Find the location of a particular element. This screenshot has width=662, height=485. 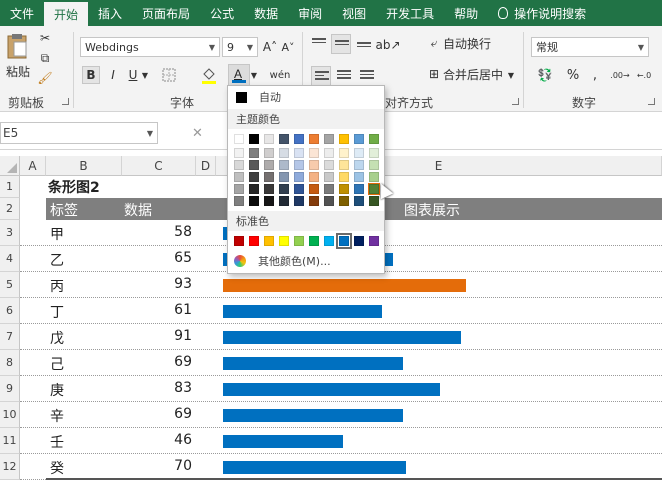

cell-label: 丙 is located at coordinates (57, 286).